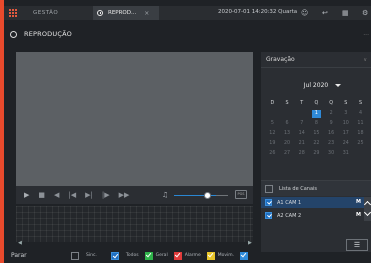  I want to click on all-checkbox, so click(114, 255).